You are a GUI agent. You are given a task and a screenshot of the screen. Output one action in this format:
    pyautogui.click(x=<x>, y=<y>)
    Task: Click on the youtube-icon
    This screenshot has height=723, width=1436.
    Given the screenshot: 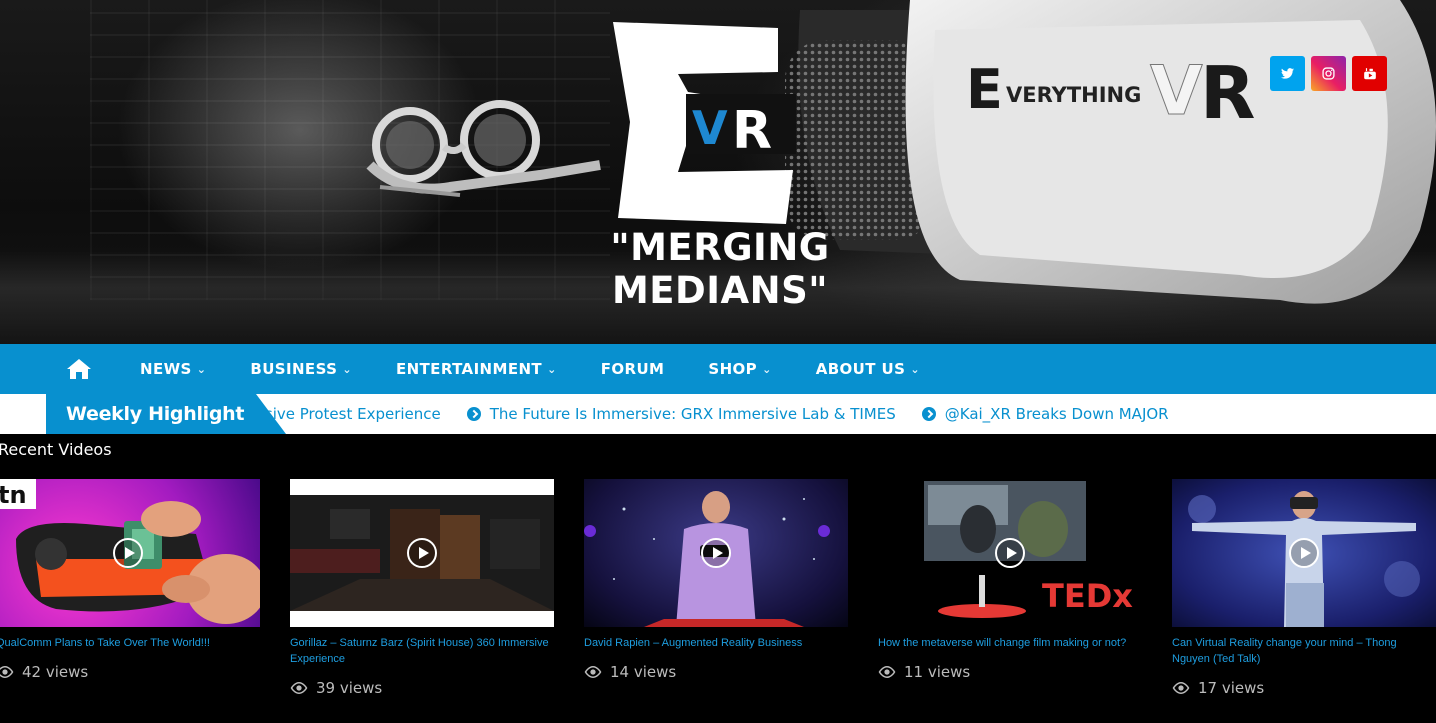 What is the action you would take?
    pyautogui.click(x=1369, y=73)
    